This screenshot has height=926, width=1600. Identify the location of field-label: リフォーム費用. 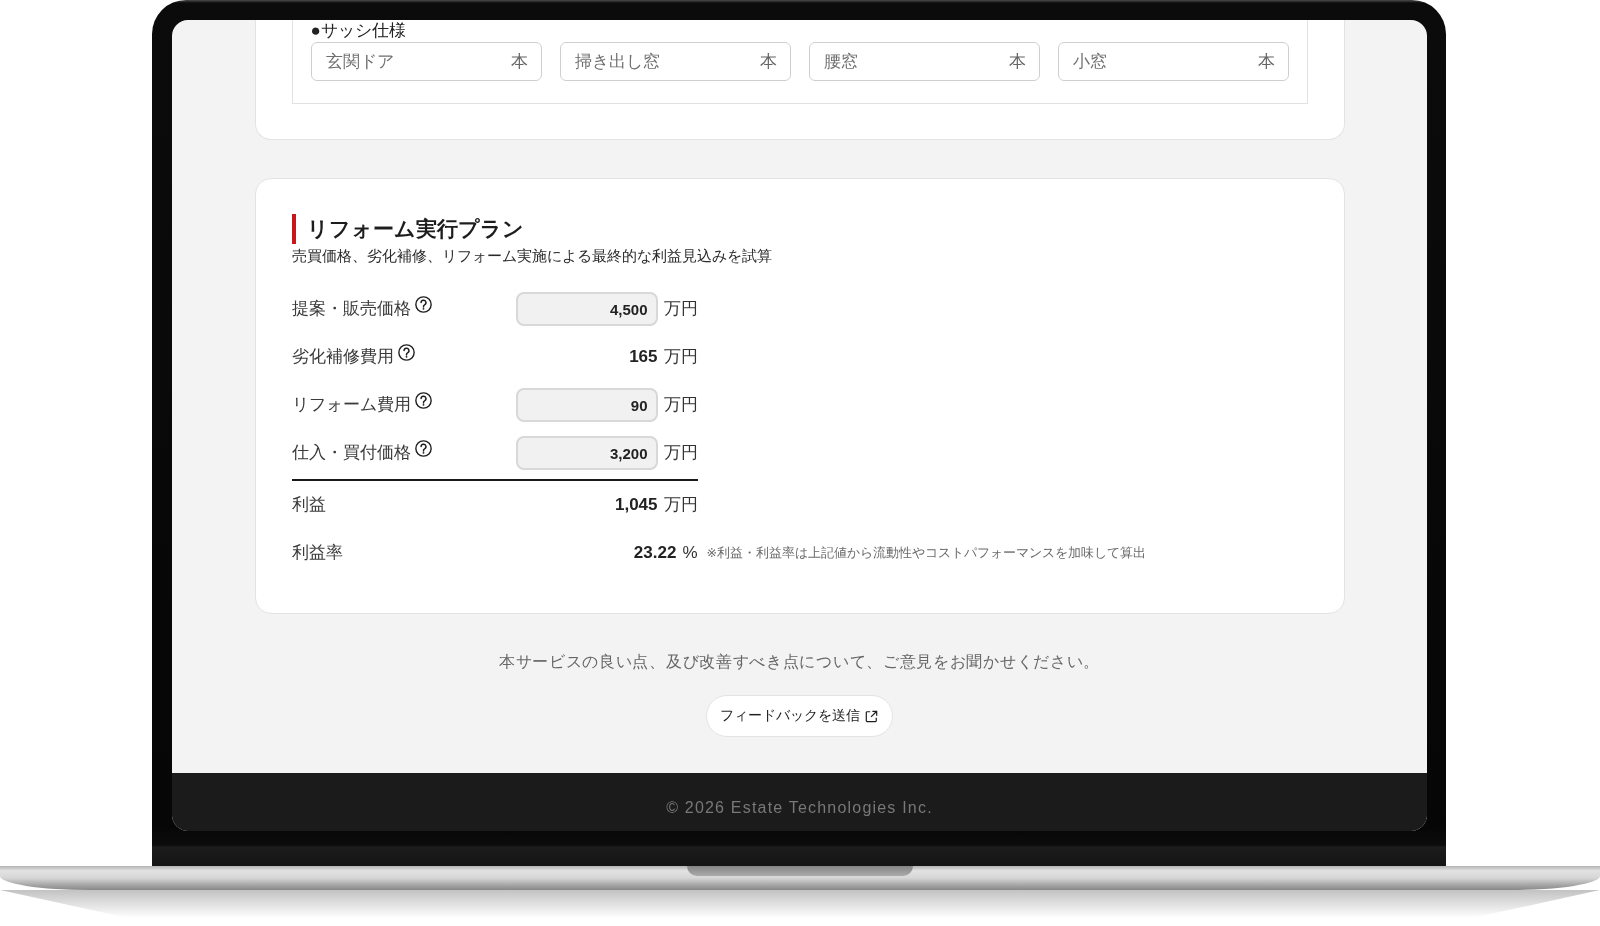
(351, 405).